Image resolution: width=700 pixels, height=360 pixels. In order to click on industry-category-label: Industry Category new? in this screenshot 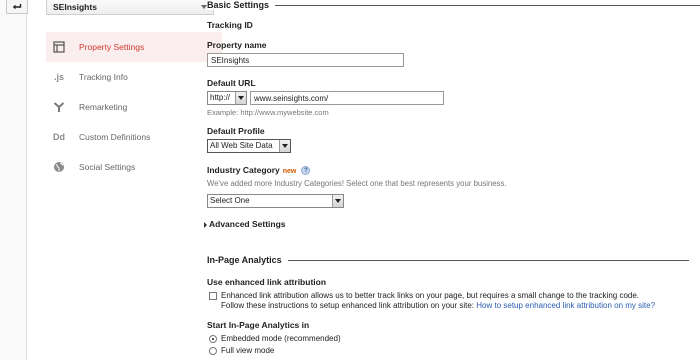, I will do `click(259, 170)`.